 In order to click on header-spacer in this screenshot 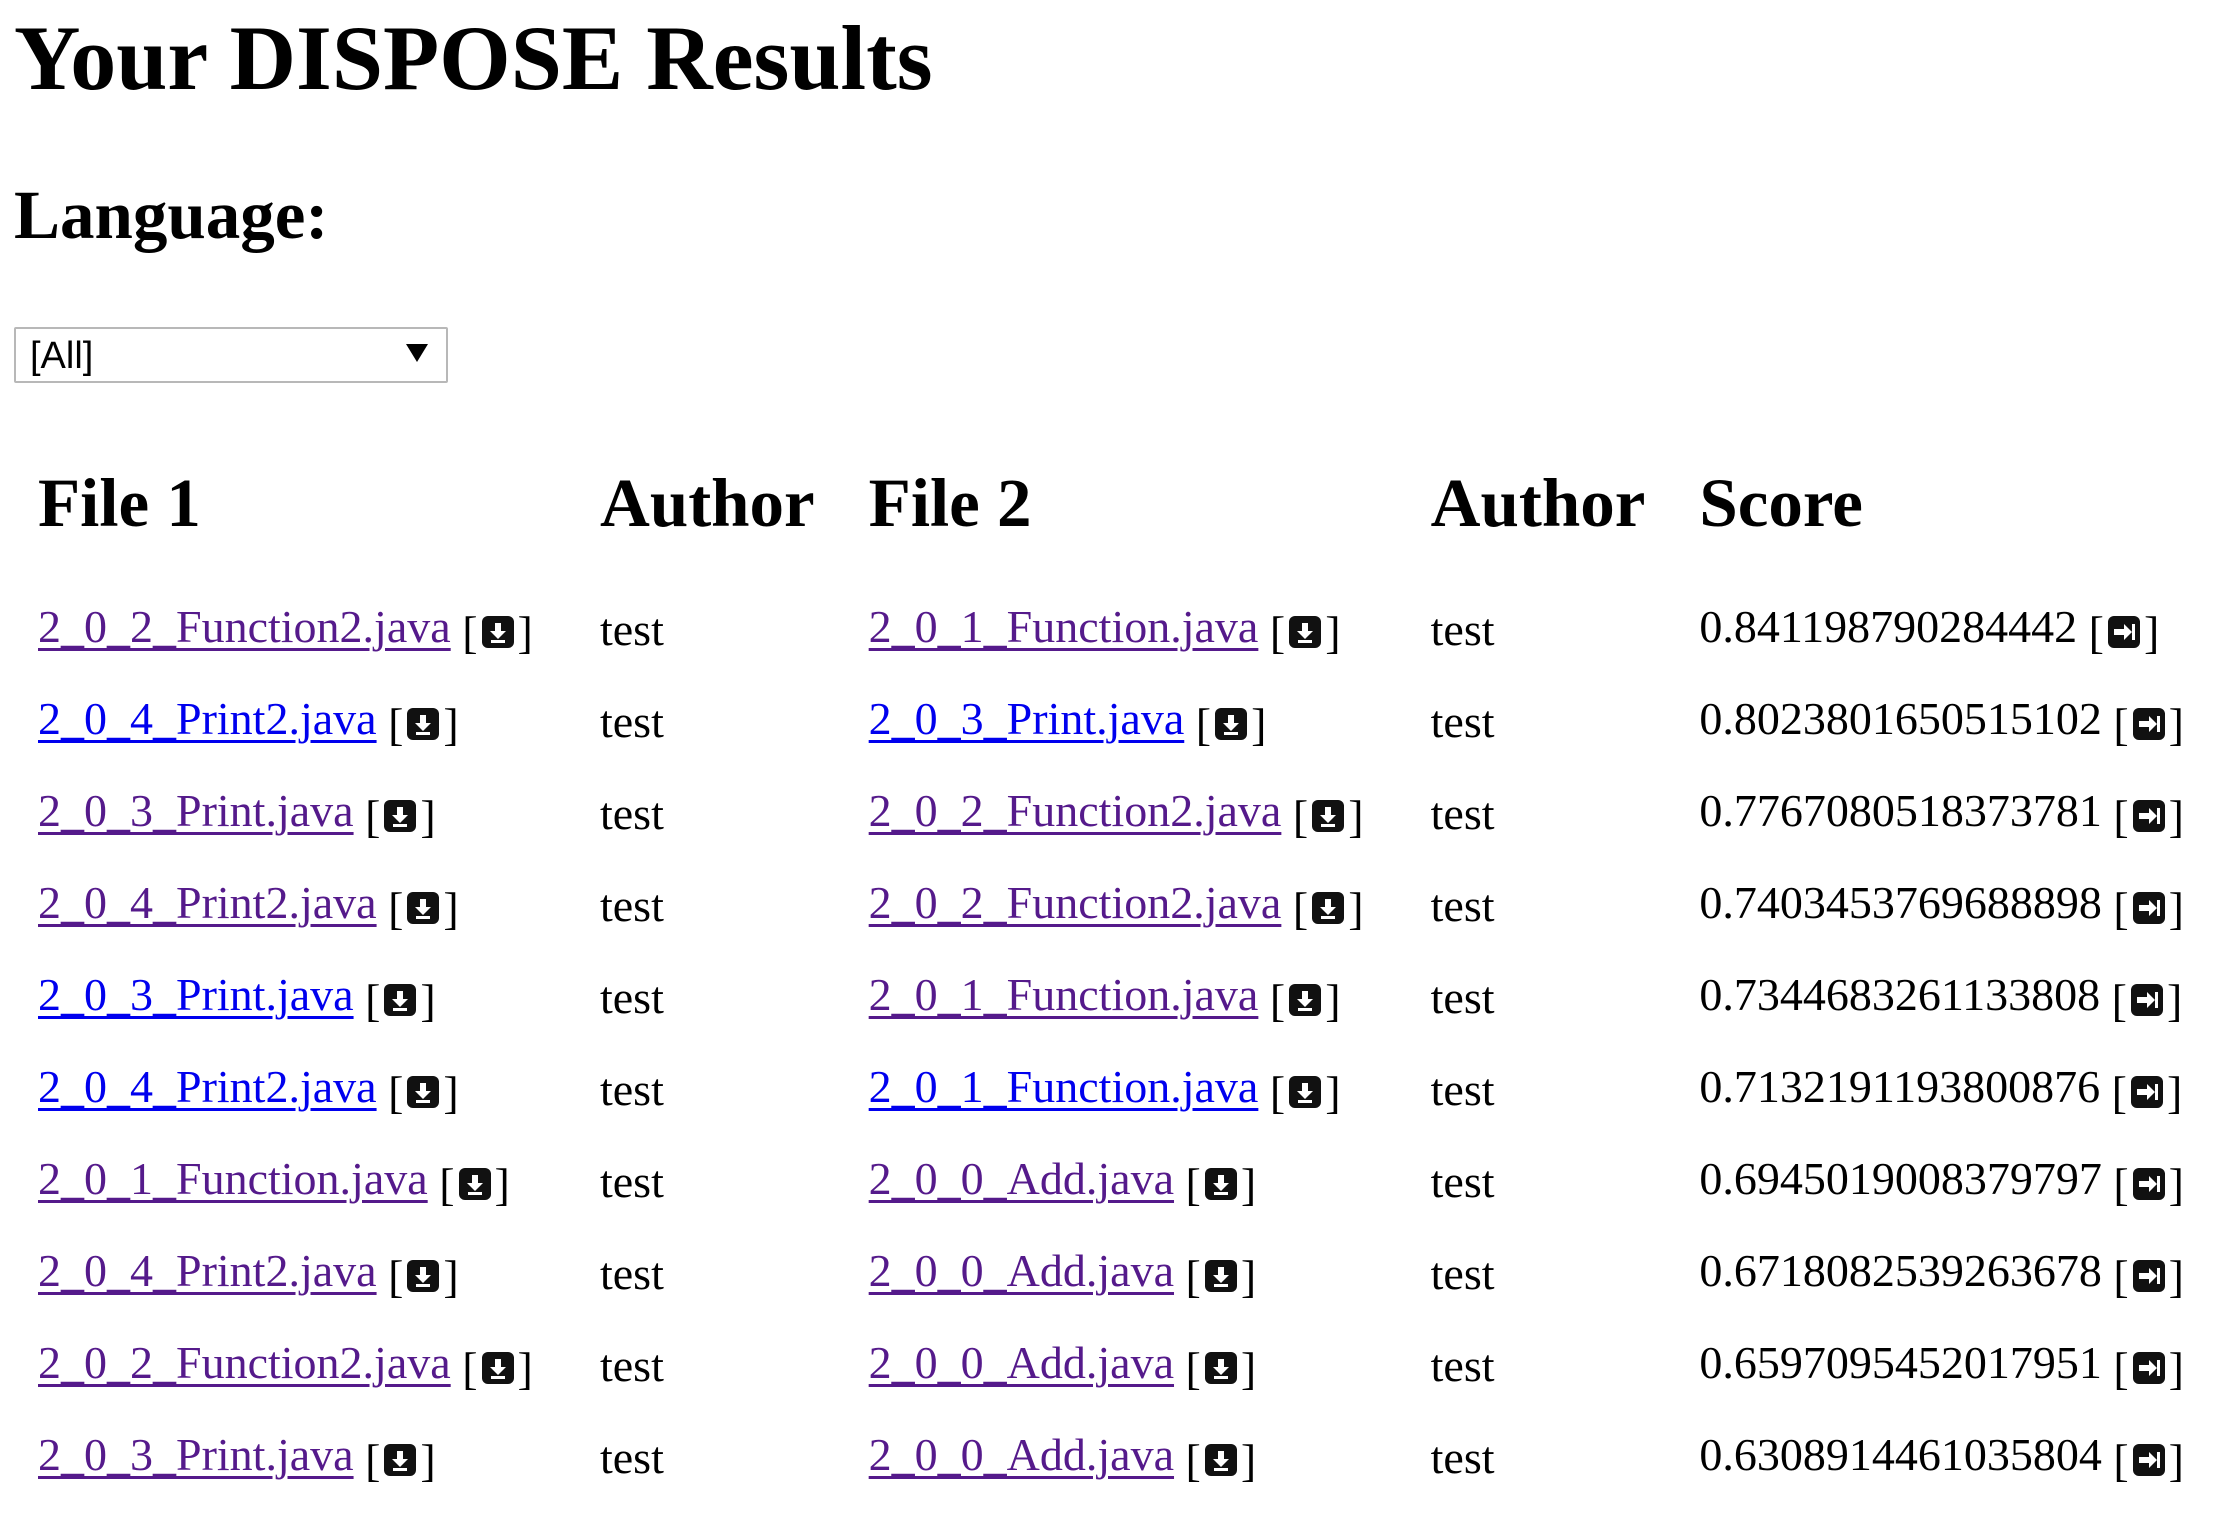, I will do `click(1114, 571)`.